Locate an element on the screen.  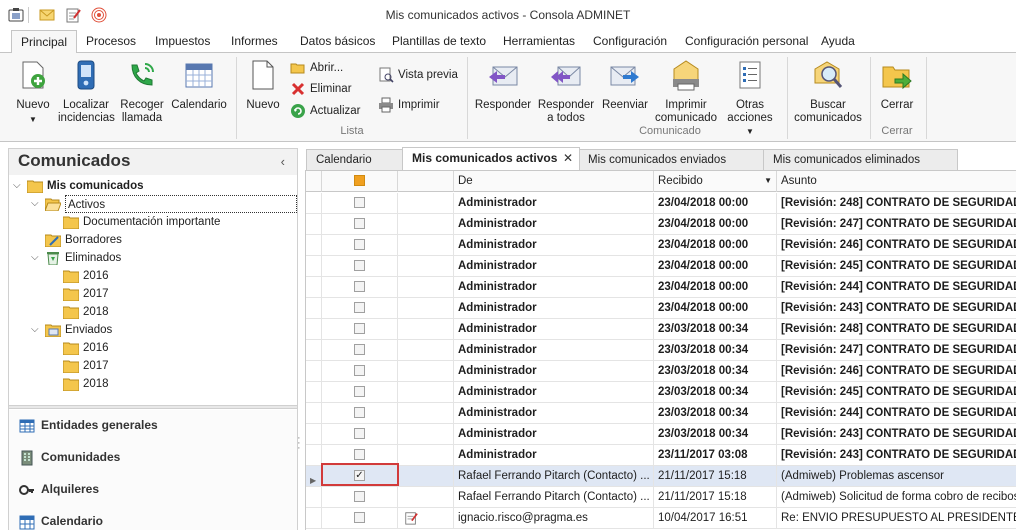
calendario-button: Calendario is located at coordinates (199, 85).